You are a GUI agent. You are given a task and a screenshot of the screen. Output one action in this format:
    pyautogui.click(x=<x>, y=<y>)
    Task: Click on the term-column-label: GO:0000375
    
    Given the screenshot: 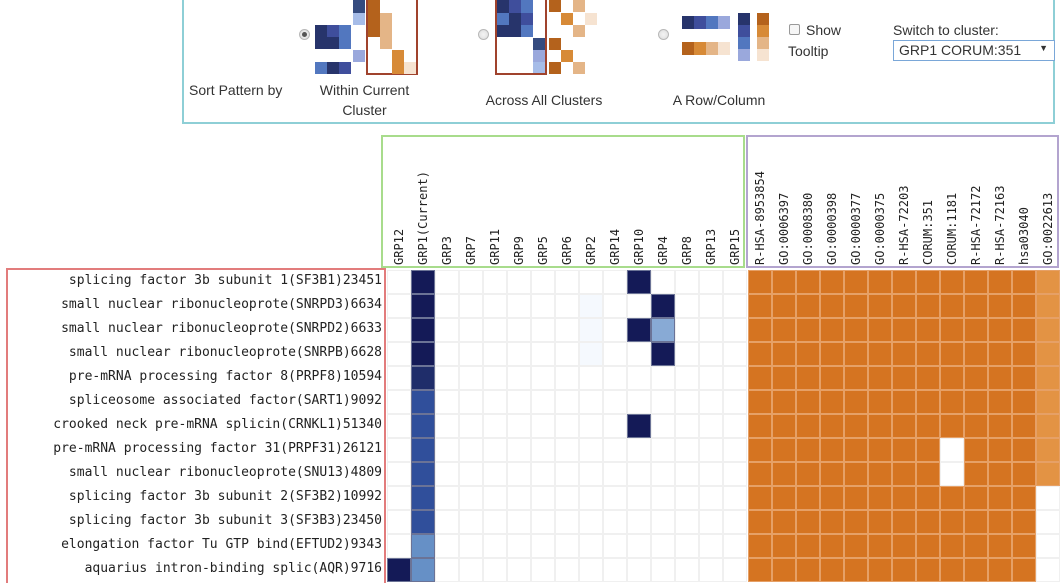 What is the action you would take?
    pyautogui.click(x=880, y=229)
    